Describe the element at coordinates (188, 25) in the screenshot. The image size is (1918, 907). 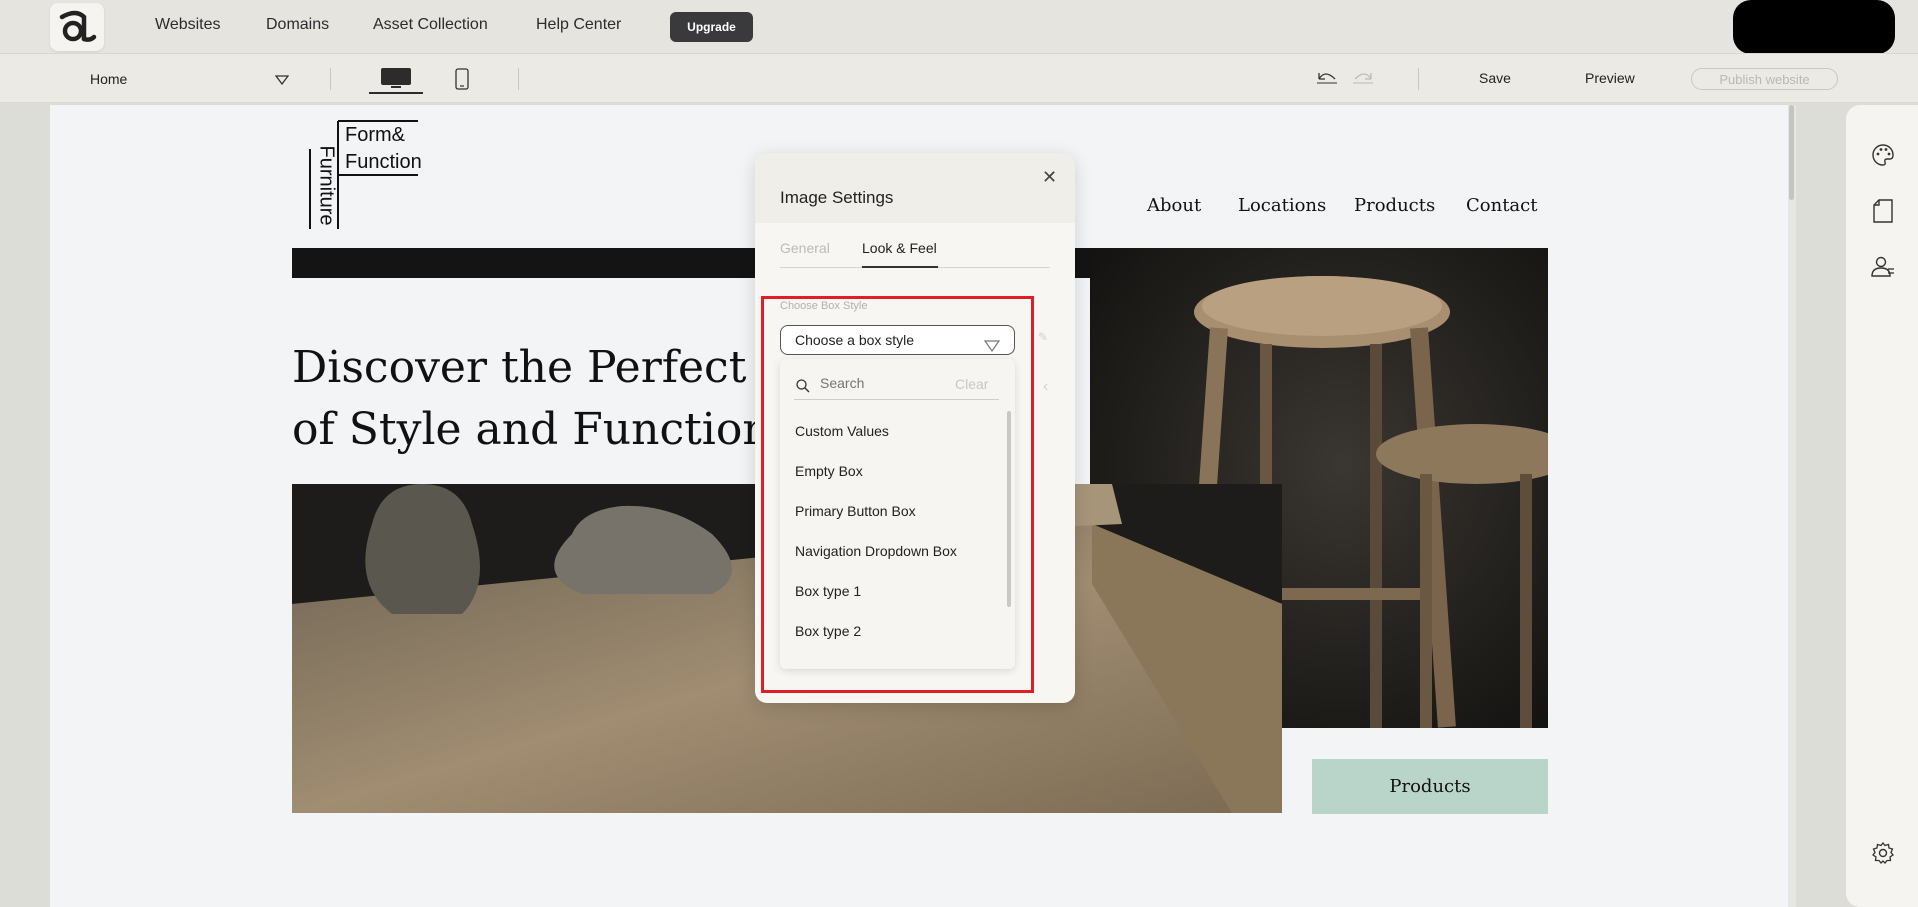
I see `nav-websites: Websites` at that location.